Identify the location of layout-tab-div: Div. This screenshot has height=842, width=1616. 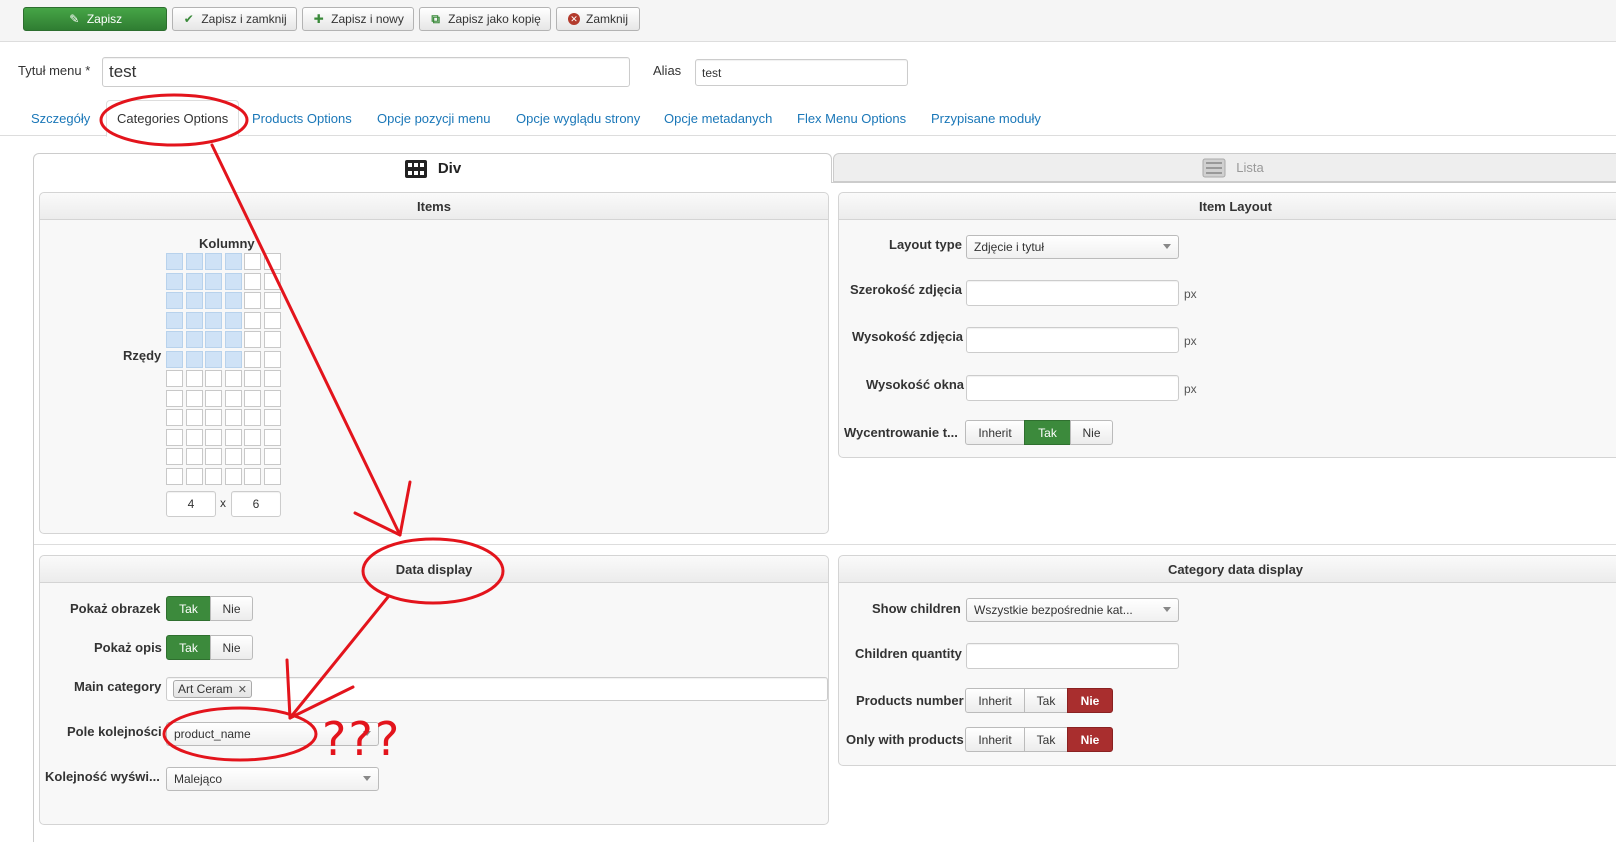
(432, 168).